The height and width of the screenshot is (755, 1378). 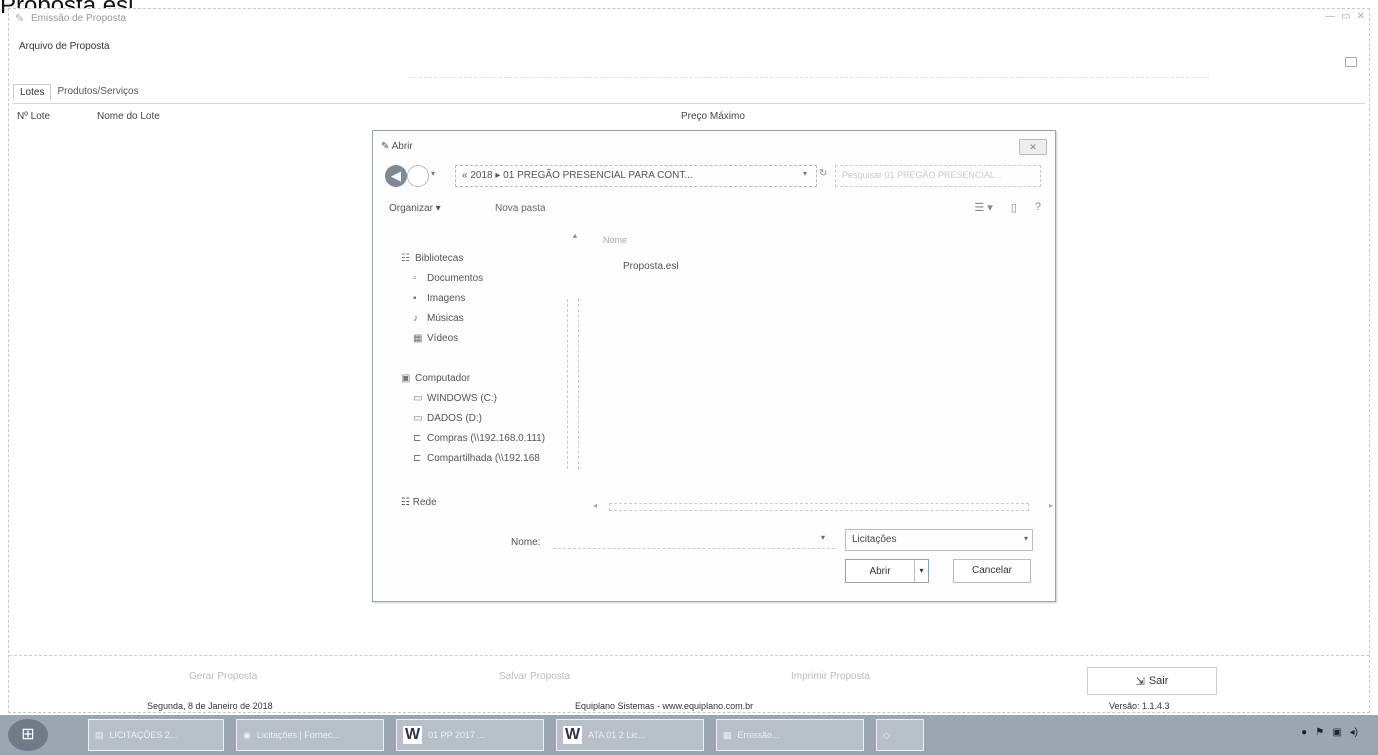 What do you see at coordinates (983, 207) in the screenshot?
I see `view-options-icon: ☰ ▾` at bounding box center [983, 207].